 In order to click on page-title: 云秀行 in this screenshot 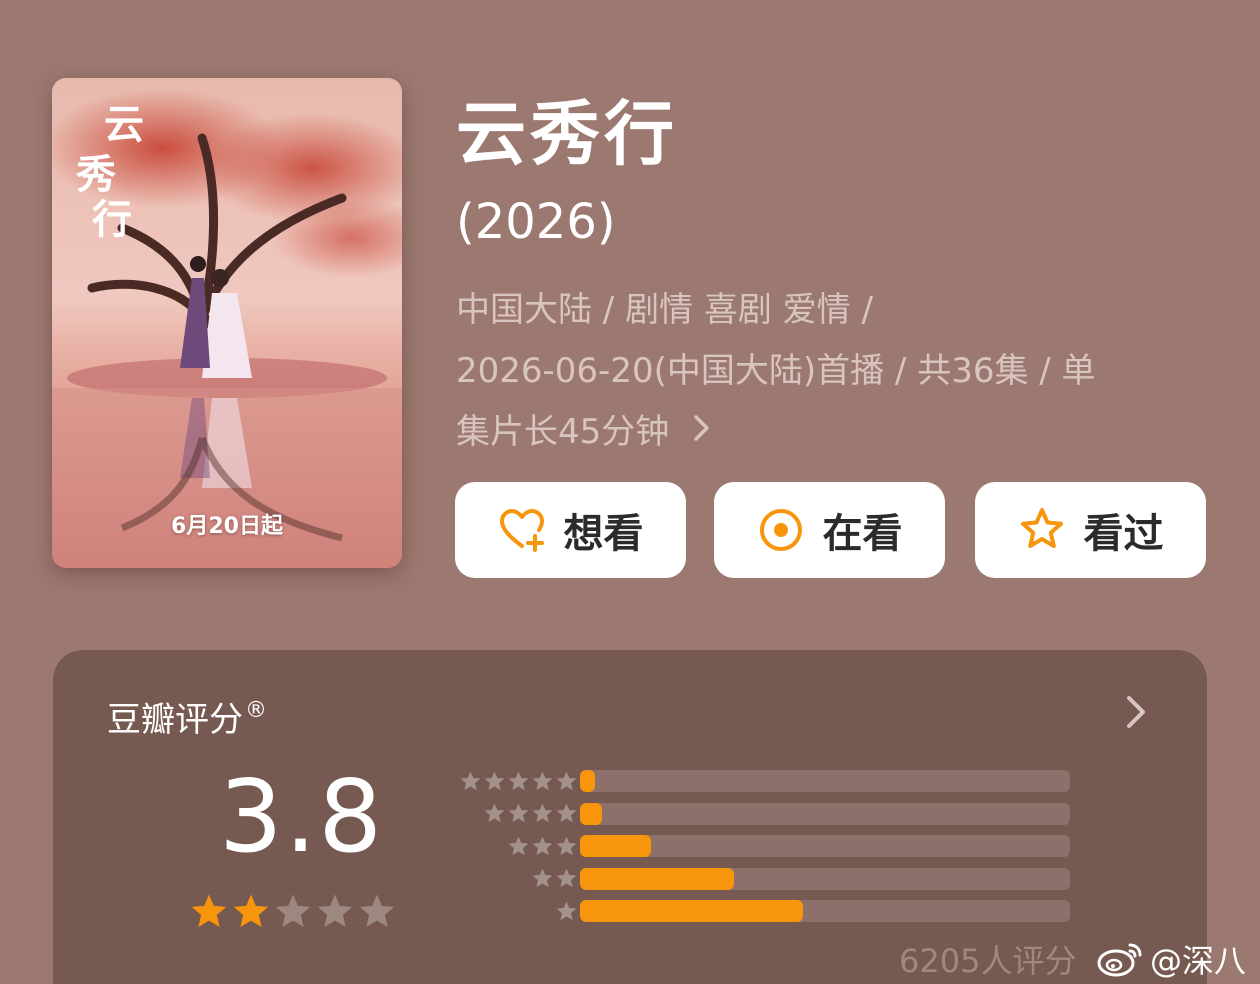, I will do `click(567, 134)`.